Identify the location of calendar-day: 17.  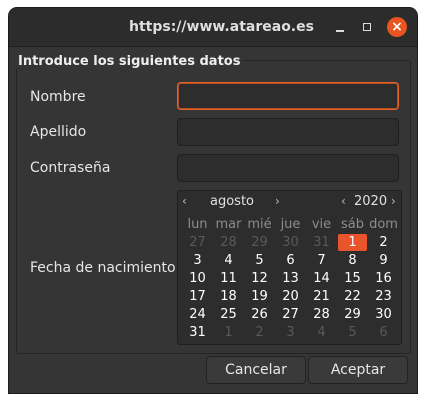
(197, 297).